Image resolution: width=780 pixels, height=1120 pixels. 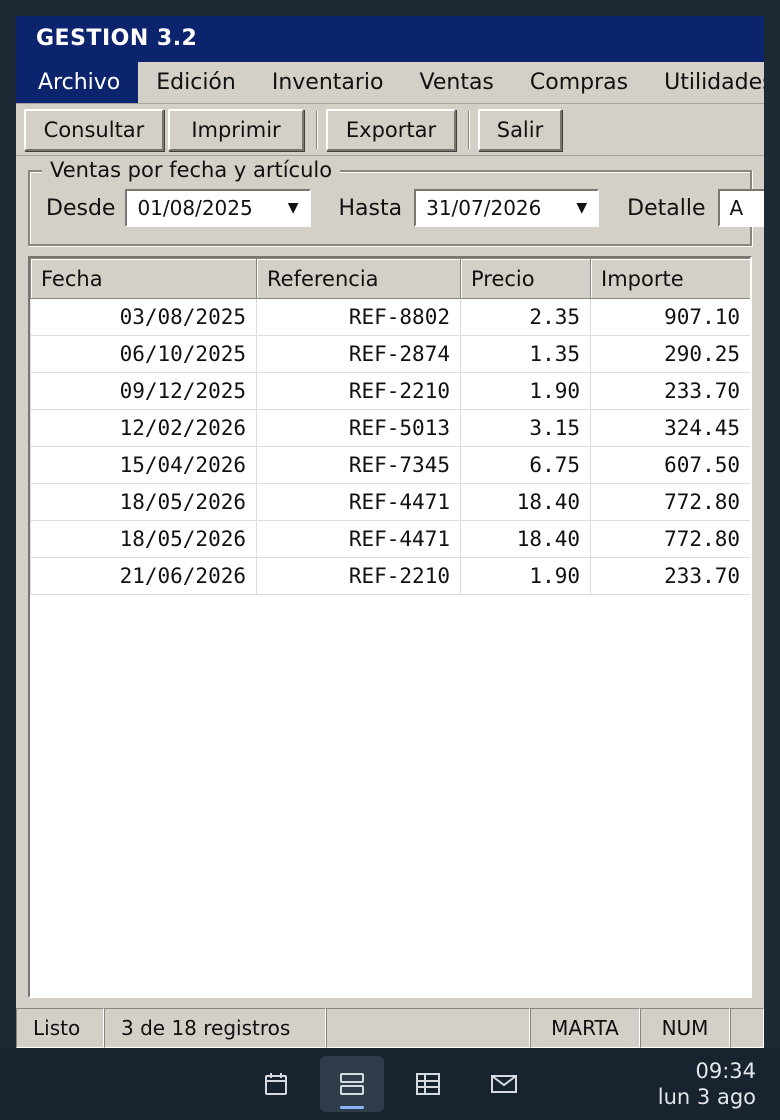 What do you see at coordinates (117, 38) in the screenshot?
I see `window-title: GESTION 3.2` at bounding box center [117, 38].